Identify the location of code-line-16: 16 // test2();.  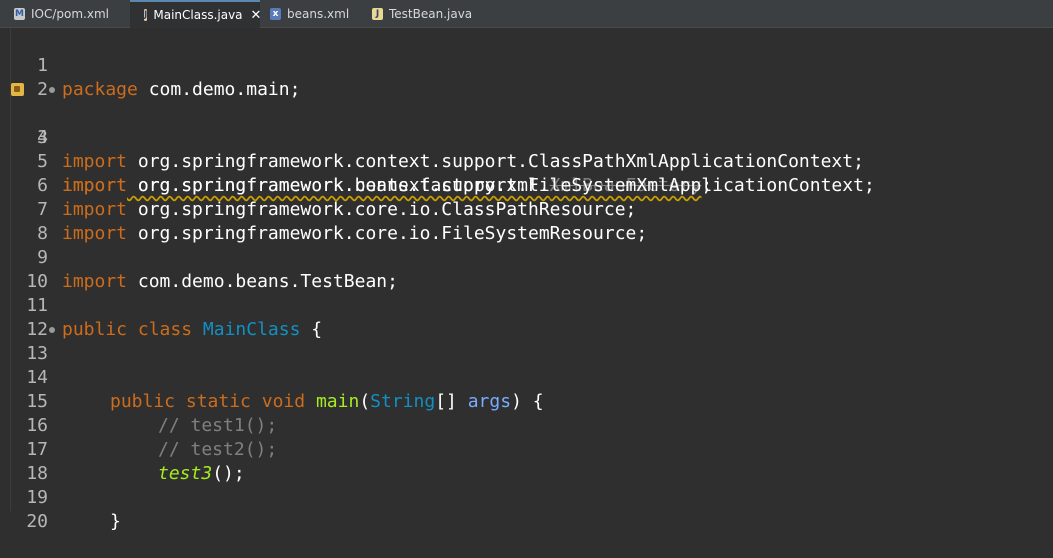
(526, 425).